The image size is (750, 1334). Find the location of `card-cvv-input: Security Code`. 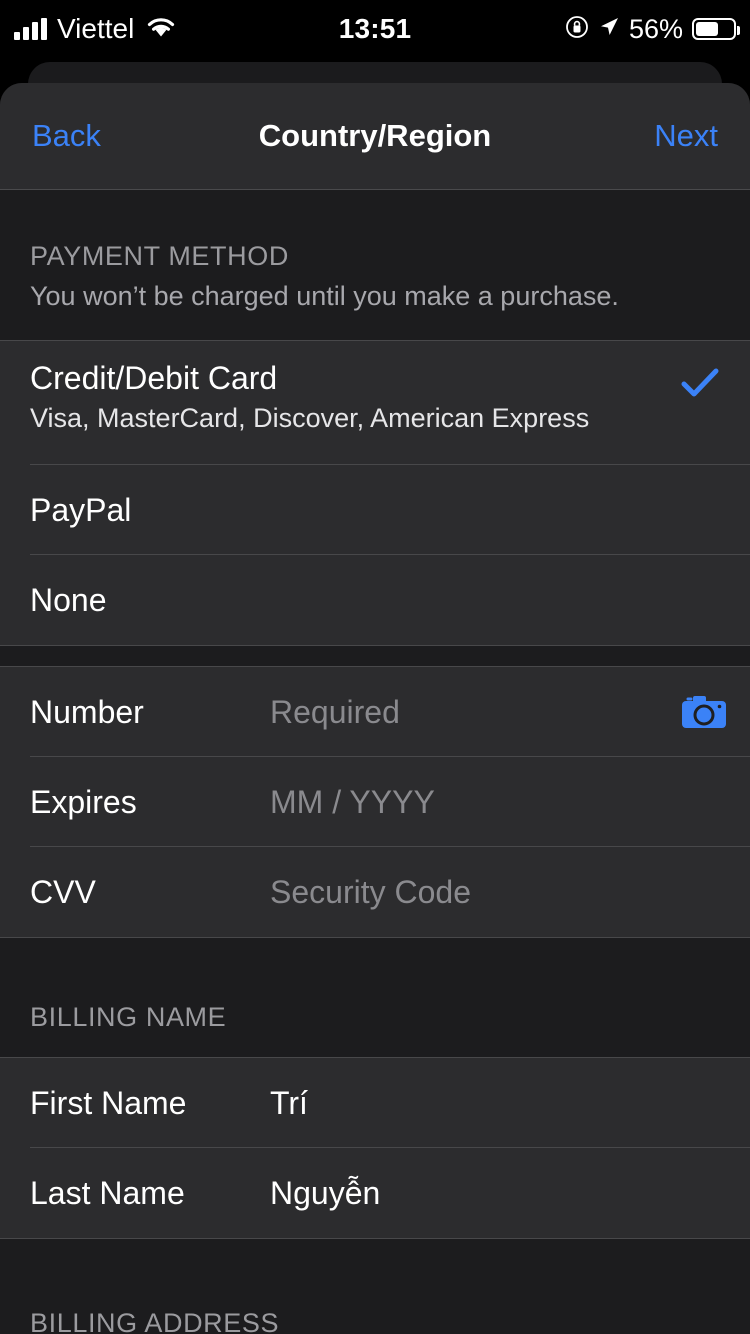

card-cvv-input: Security Code is located at coordinates (370, 892).